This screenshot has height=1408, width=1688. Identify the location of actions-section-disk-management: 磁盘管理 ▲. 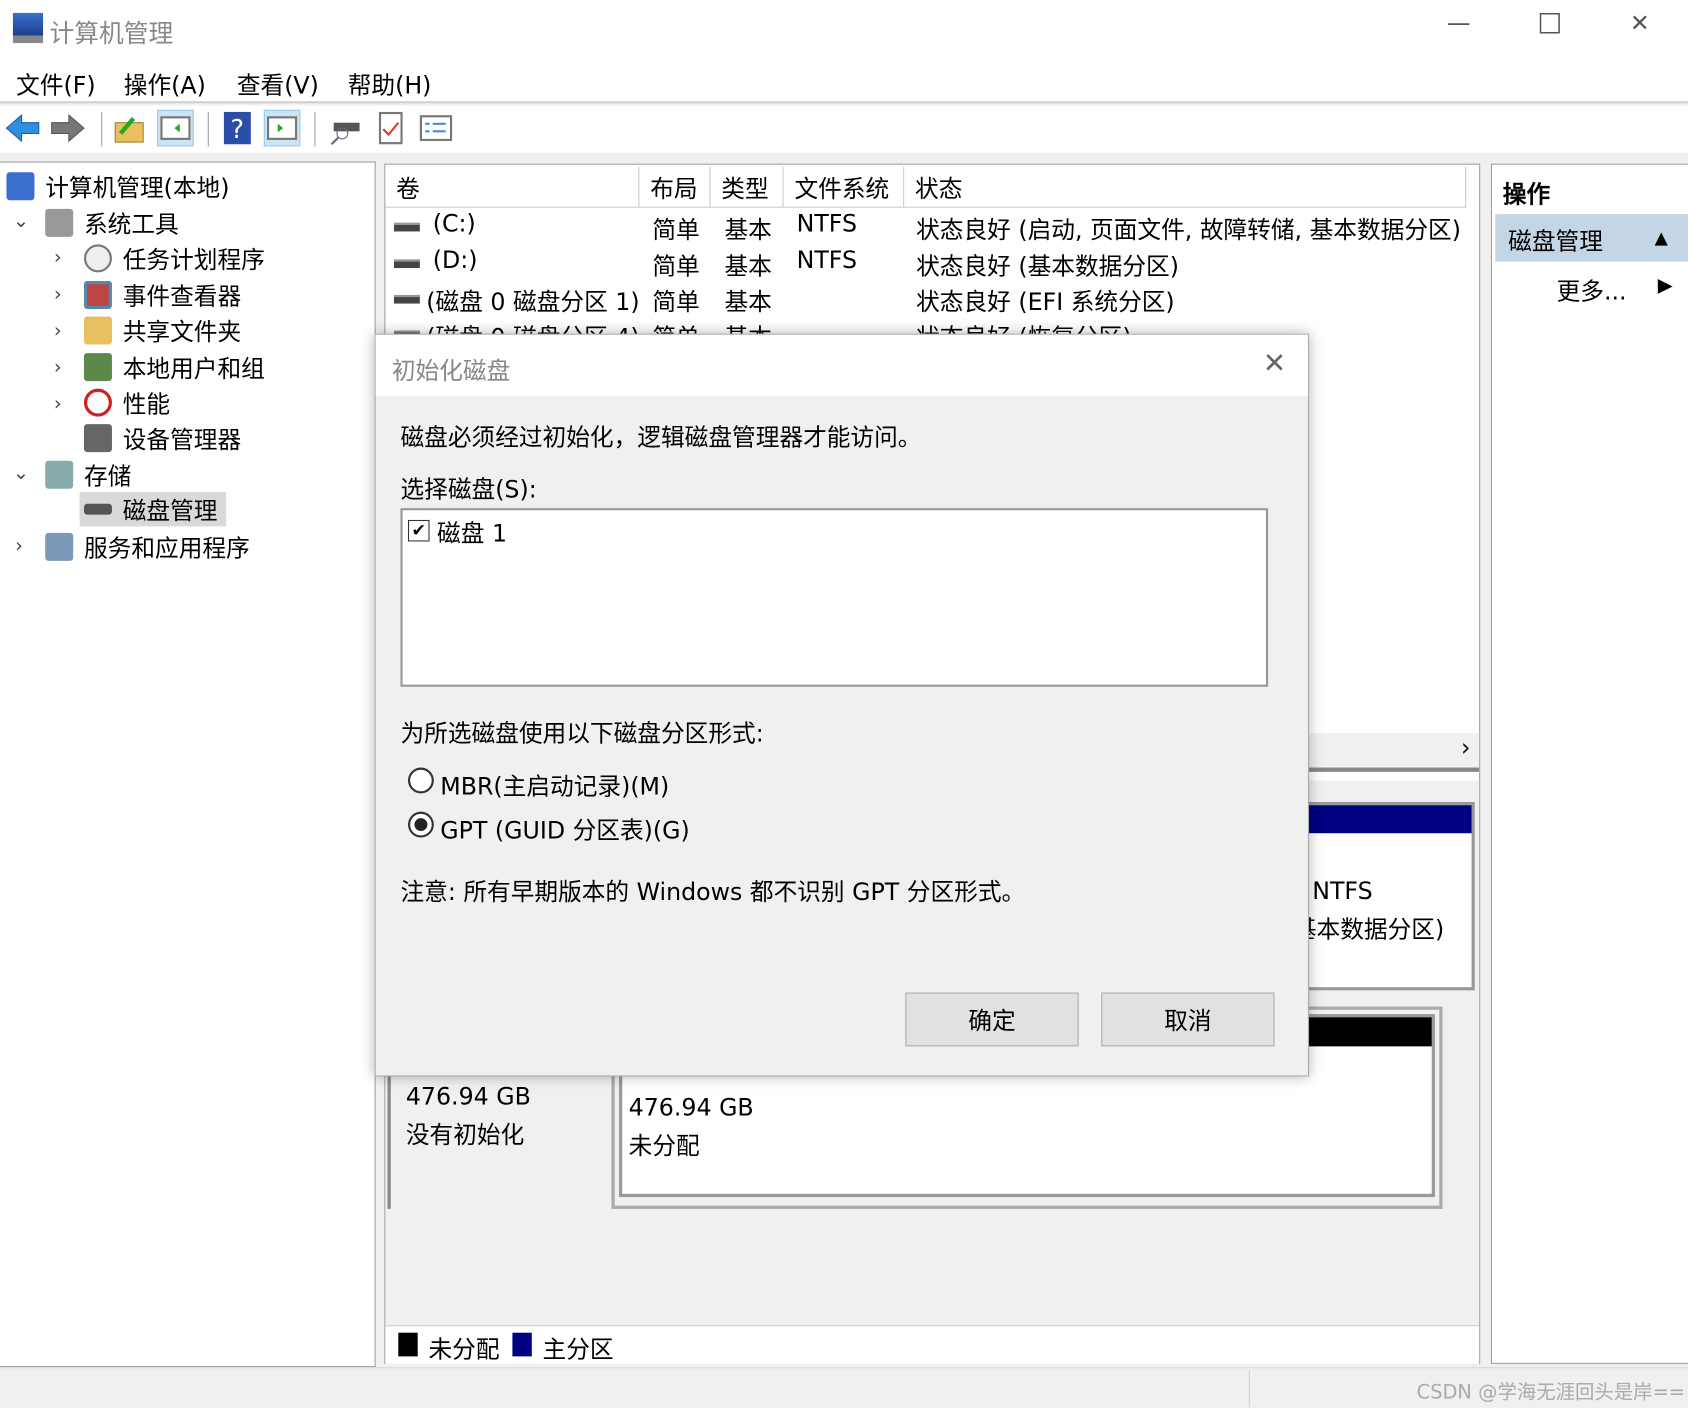
(1591, 238).